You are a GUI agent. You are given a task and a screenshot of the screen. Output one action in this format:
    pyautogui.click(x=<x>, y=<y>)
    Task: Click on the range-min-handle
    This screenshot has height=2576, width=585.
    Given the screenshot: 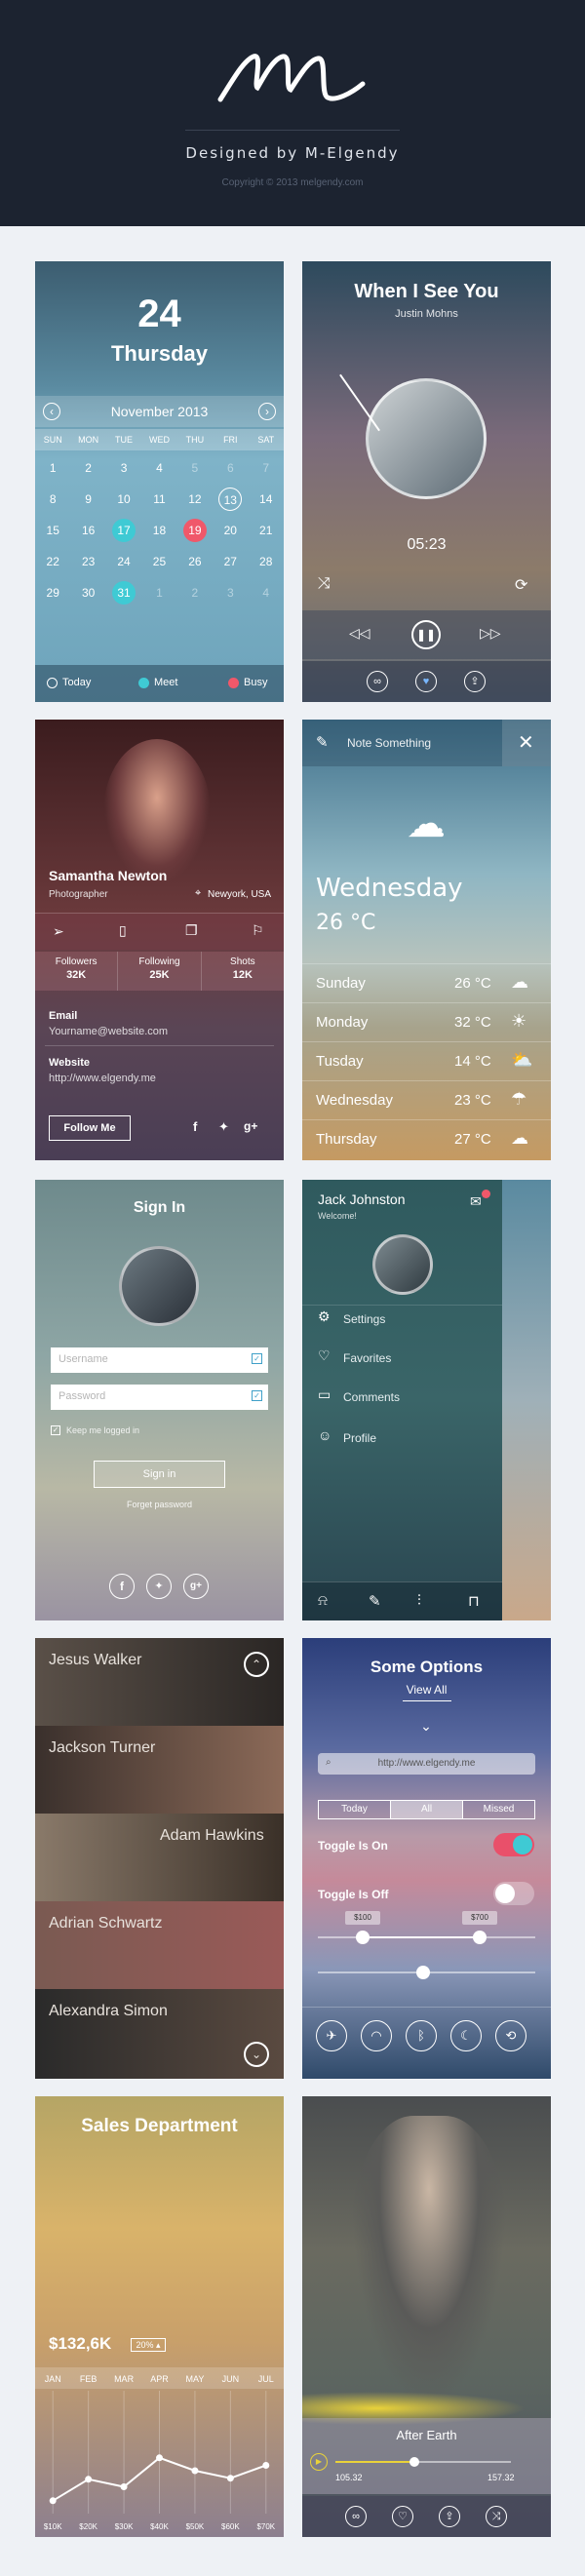 What is the action you would take?
    pyautogui.click(x=363, y=1937)
    